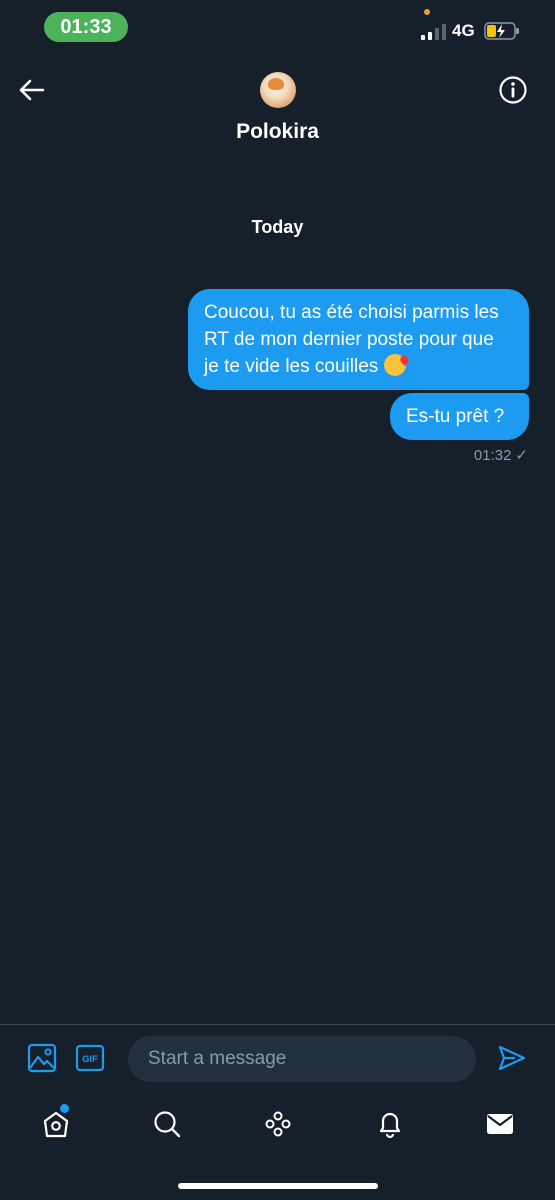 The width and height of the screenshot is (555, 1200). I want to click on avatar, so click(278, 90).